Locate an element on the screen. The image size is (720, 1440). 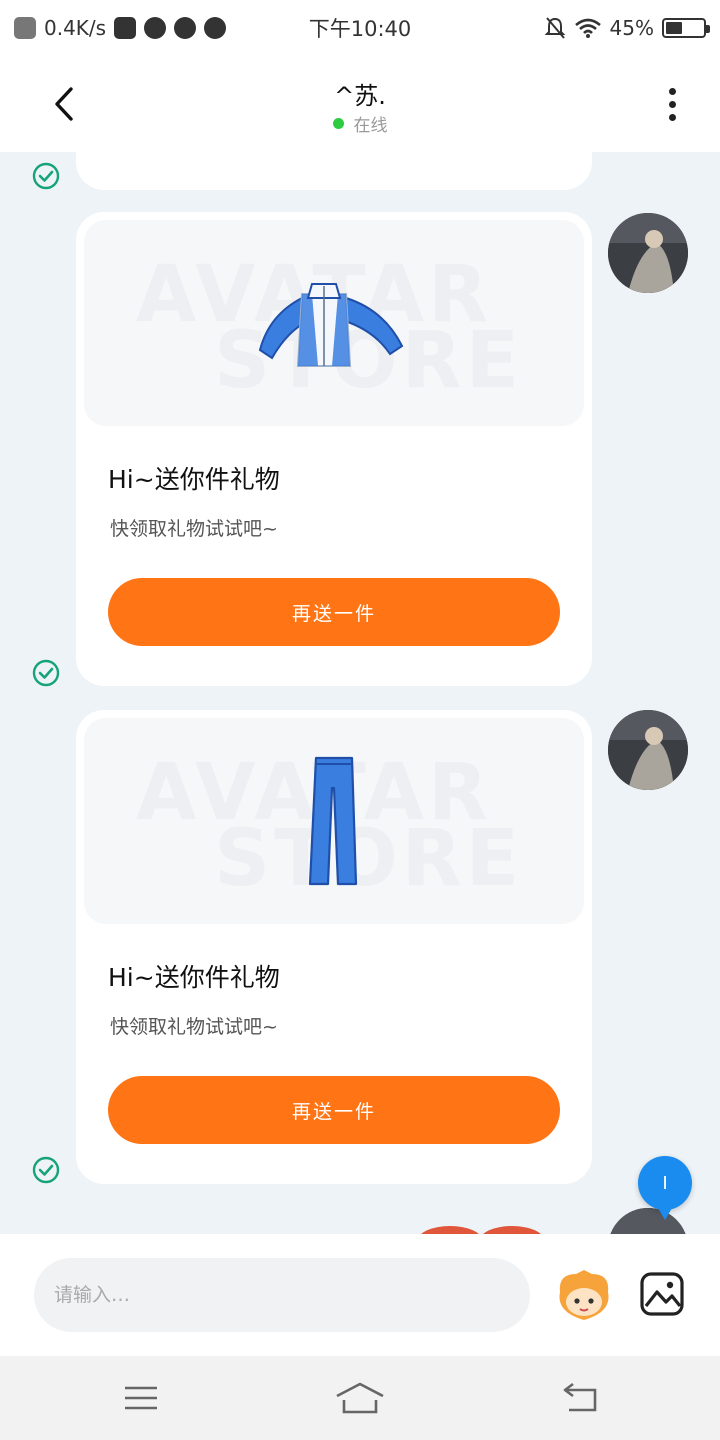
jacket-icon is located at coordinates (331, 325).